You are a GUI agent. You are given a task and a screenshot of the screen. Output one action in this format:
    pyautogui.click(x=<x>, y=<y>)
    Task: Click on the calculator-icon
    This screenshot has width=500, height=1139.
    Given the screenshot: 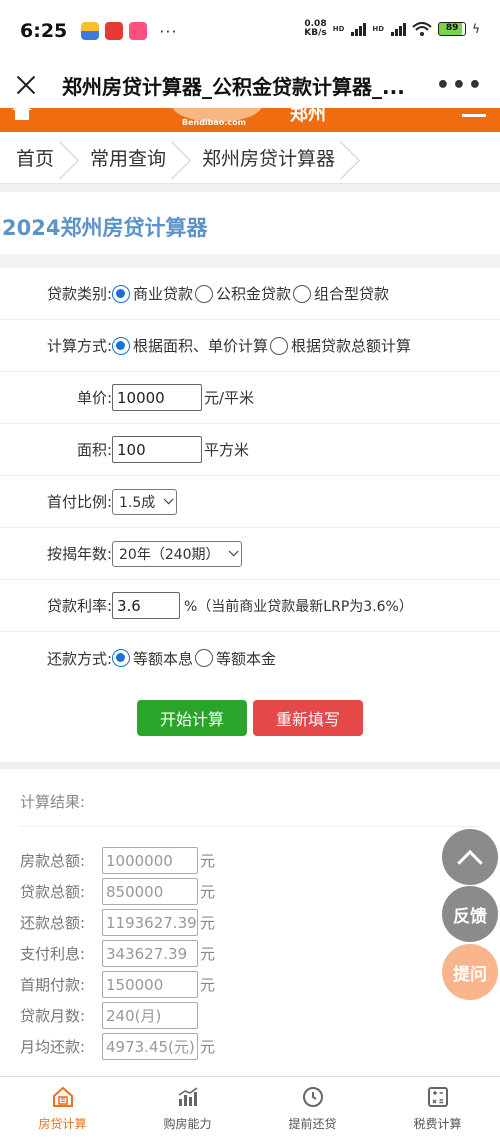 What is the action you would take?
    pyautogui.click(x=437, y=1096)
    